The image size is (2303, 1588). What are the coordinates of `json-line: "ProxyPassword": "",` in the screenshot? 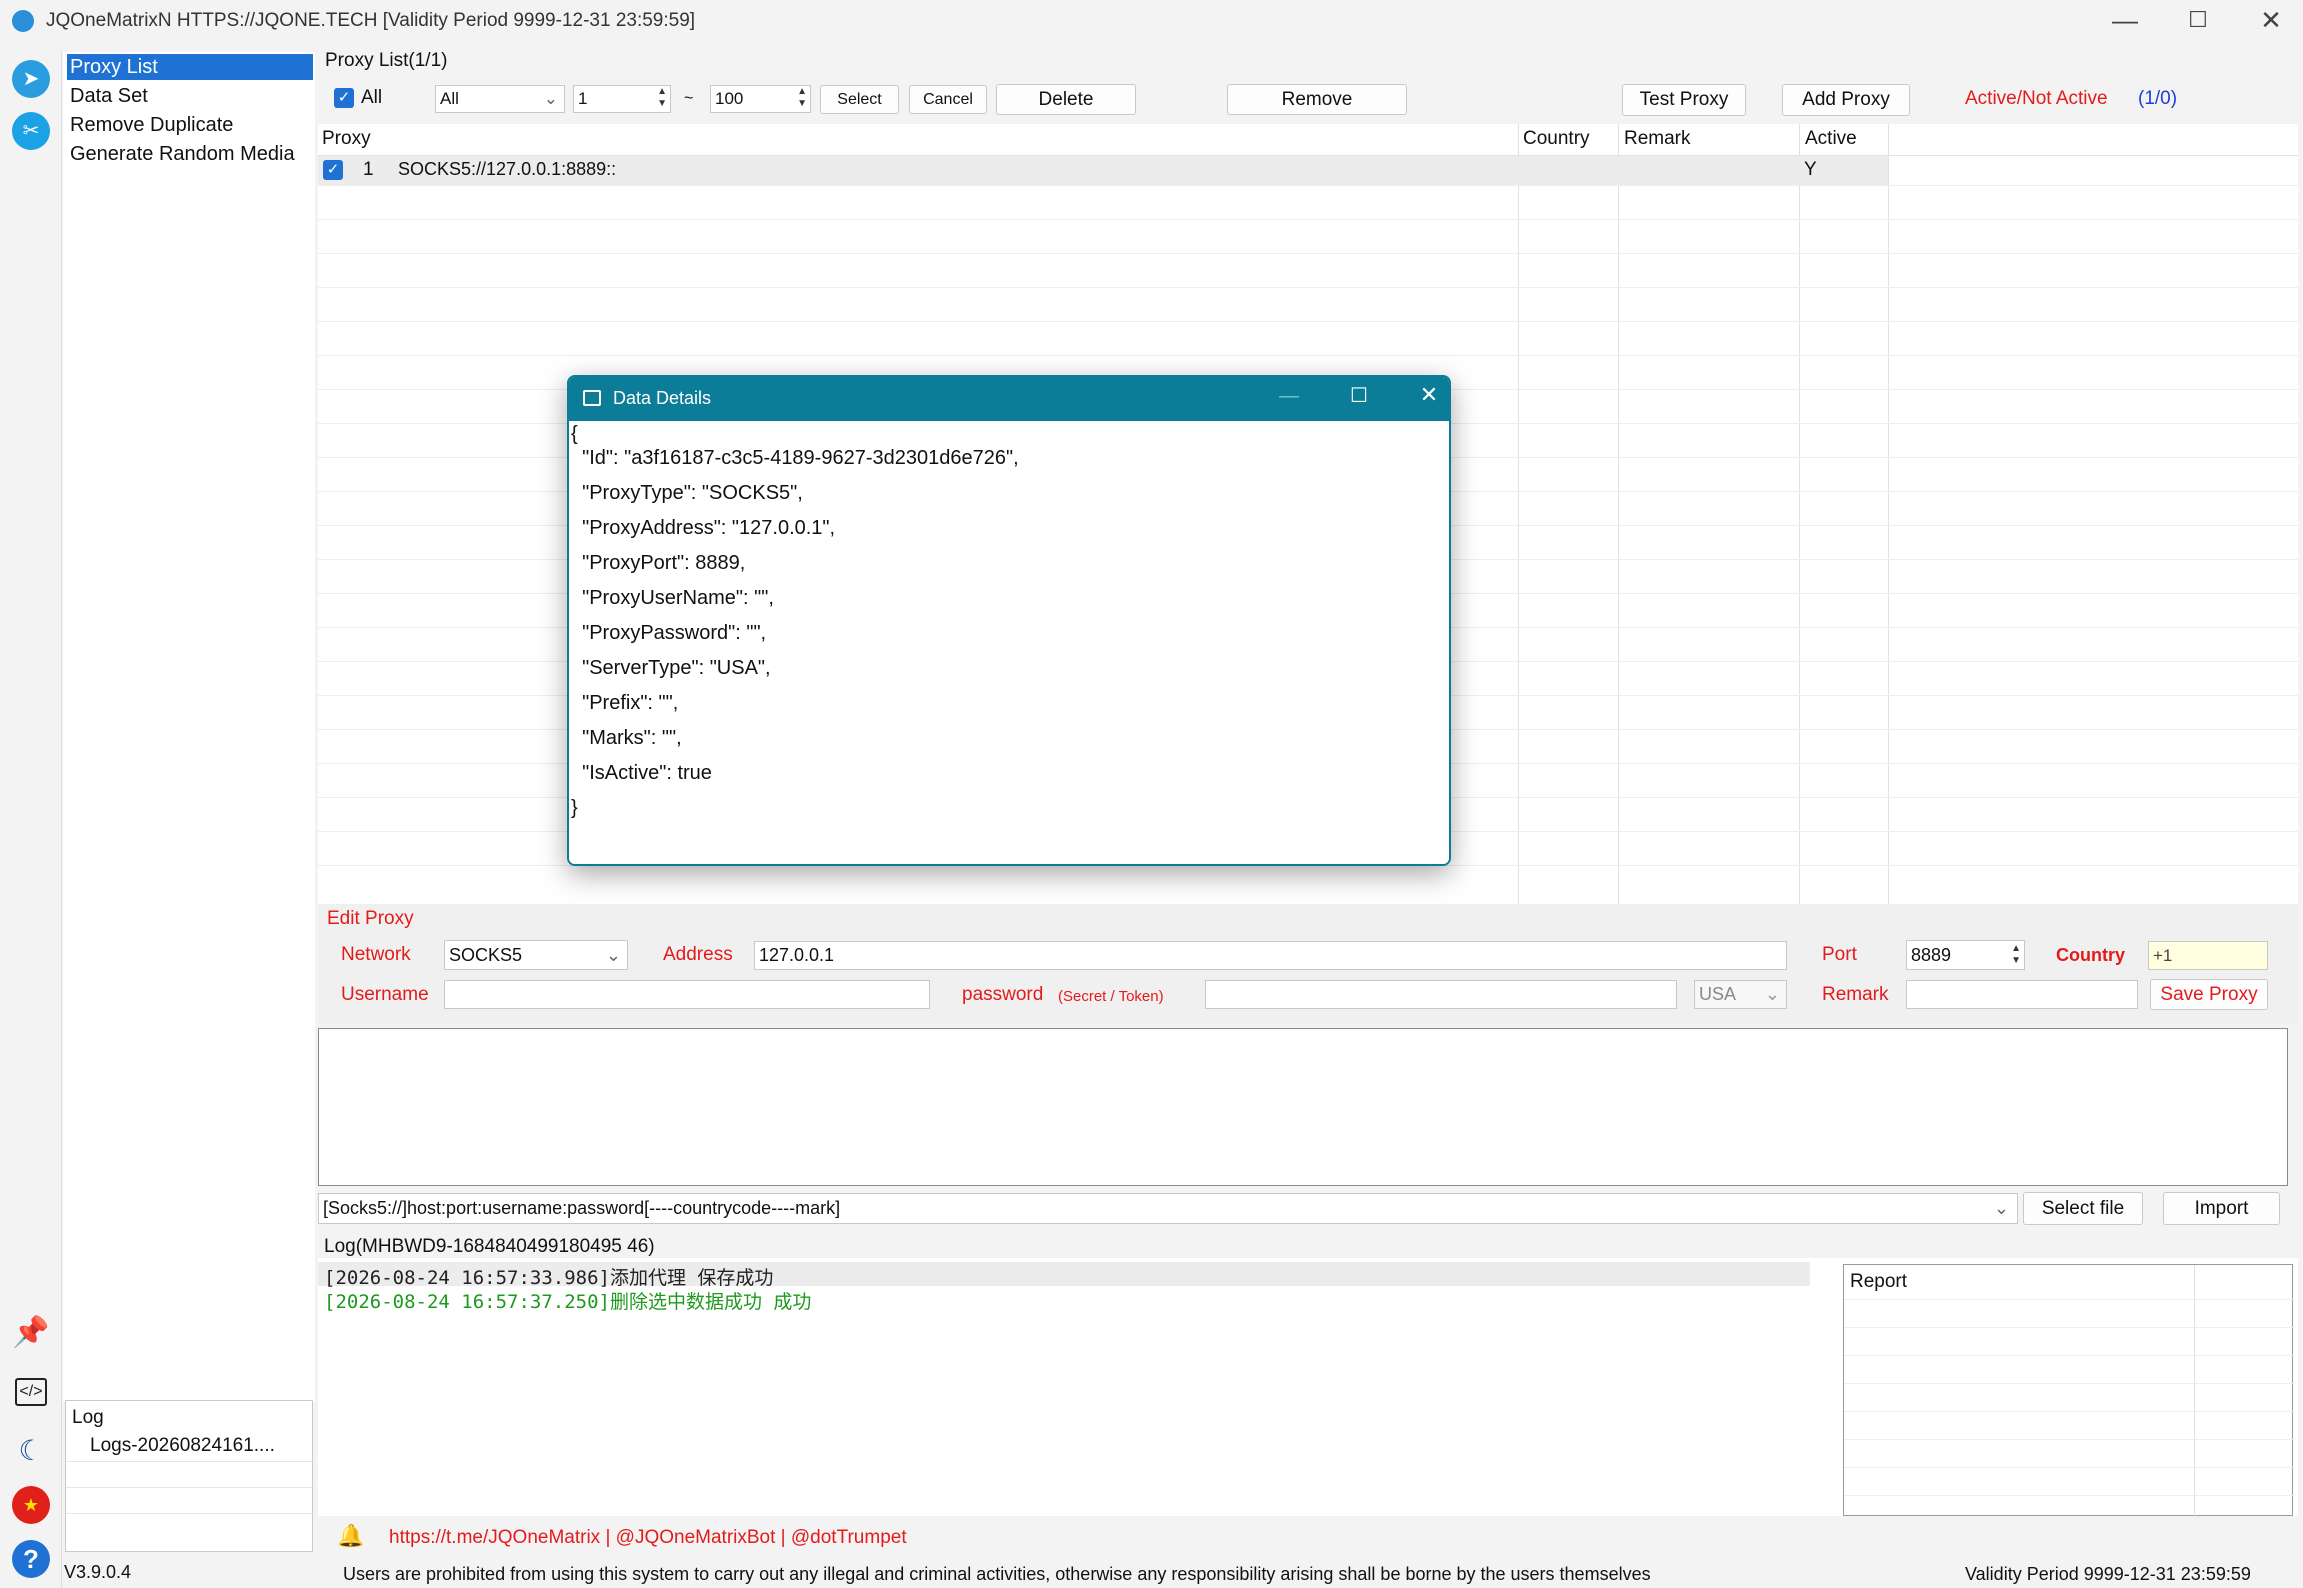 It's located at (669, 633).